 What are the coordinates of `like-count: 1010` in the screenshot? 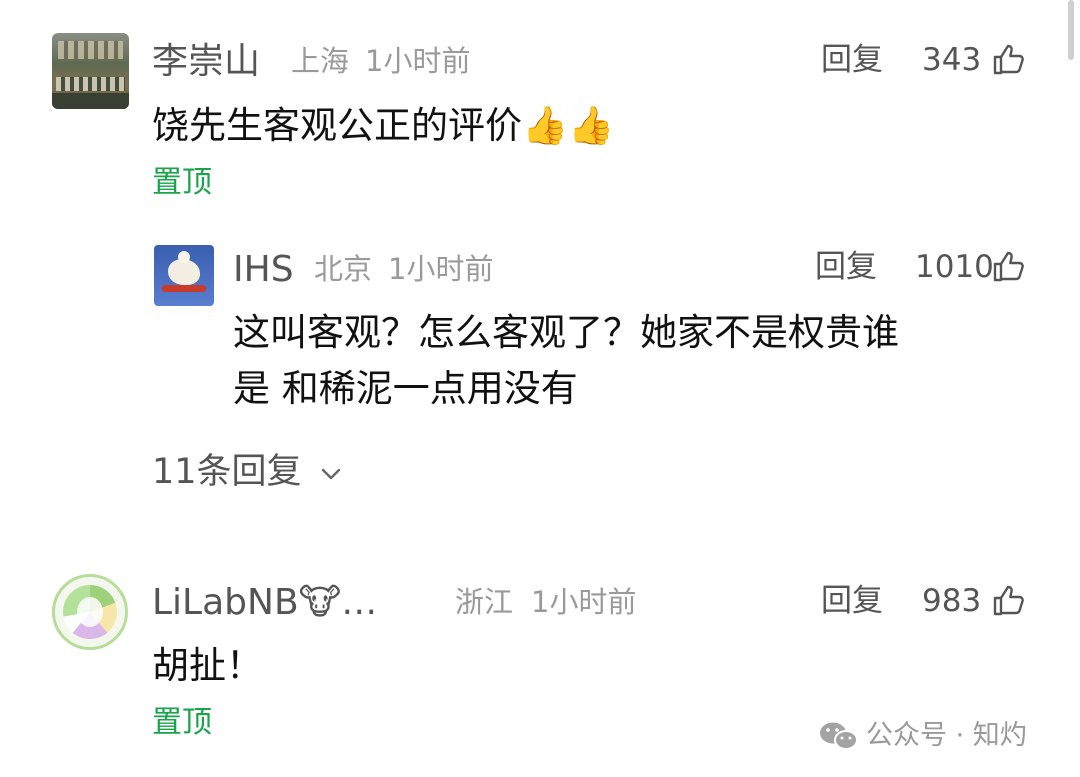 It's located at (954, 267).